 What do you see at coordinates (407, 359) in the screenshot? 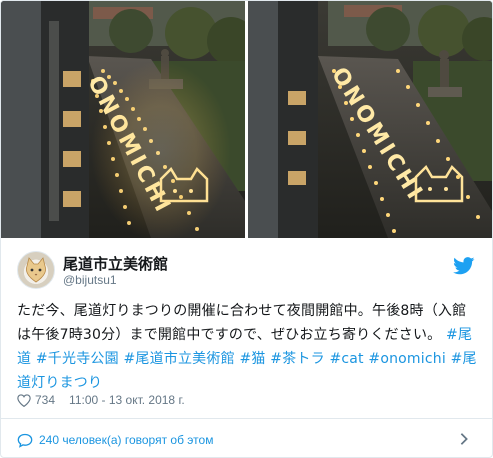
I see `hashtag-link: #onomichi` at bounding box center [407, 359].